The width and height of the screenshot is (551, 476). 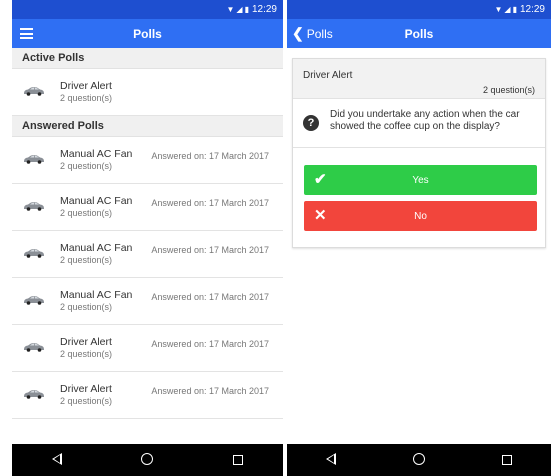 What do you see at coordinates (311, 123) in the screenshot?
I see `question-mark-icon: ?` at bounding box center [311, 123].